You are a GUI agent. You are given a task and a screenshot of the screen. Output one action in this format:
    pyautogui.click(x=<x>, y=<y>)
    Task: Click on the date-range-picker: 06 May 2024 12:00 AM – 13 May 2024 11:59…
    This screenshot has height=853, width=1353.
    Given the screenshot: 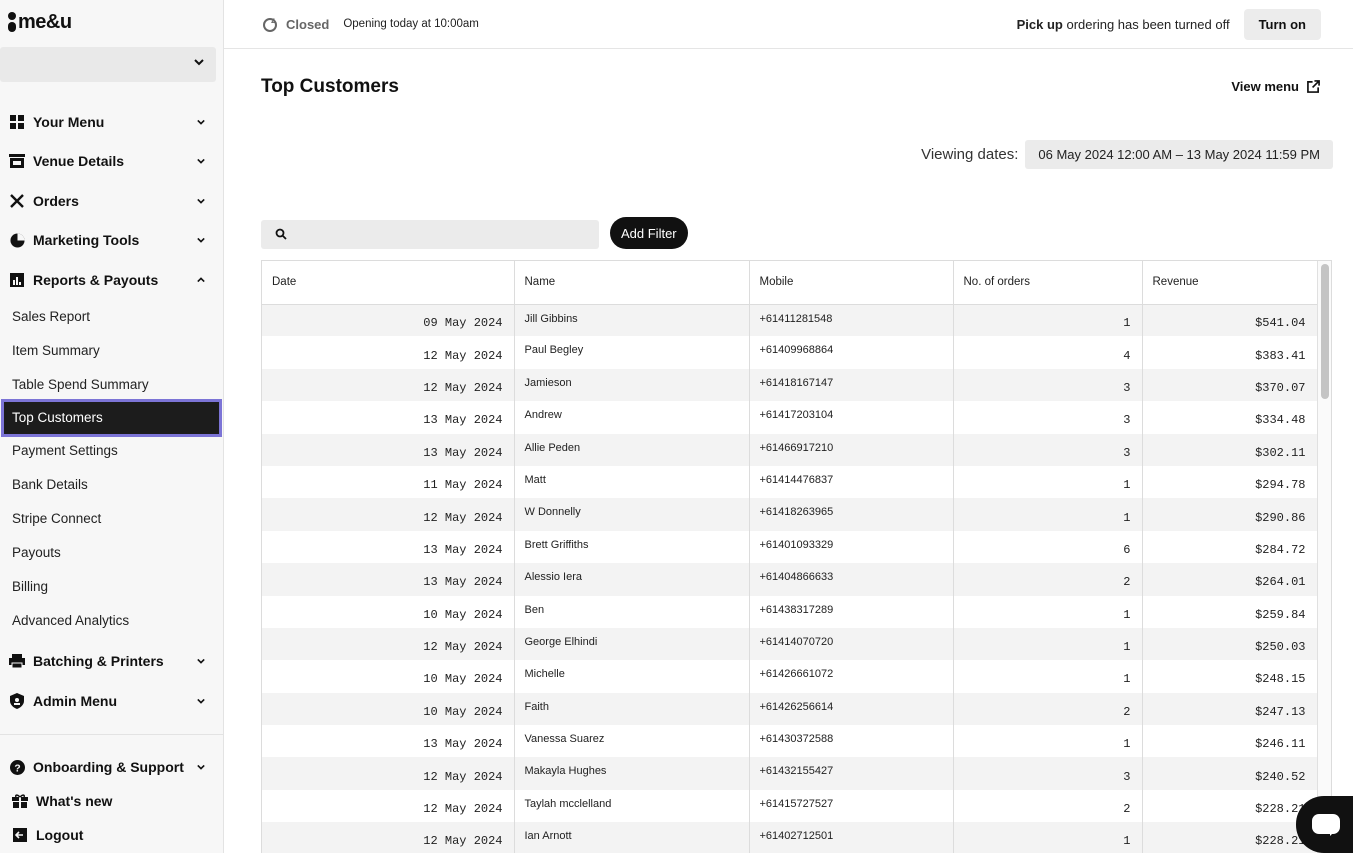 What is the action you would take?
    pyautogui.click(x=1179, y=154)
    